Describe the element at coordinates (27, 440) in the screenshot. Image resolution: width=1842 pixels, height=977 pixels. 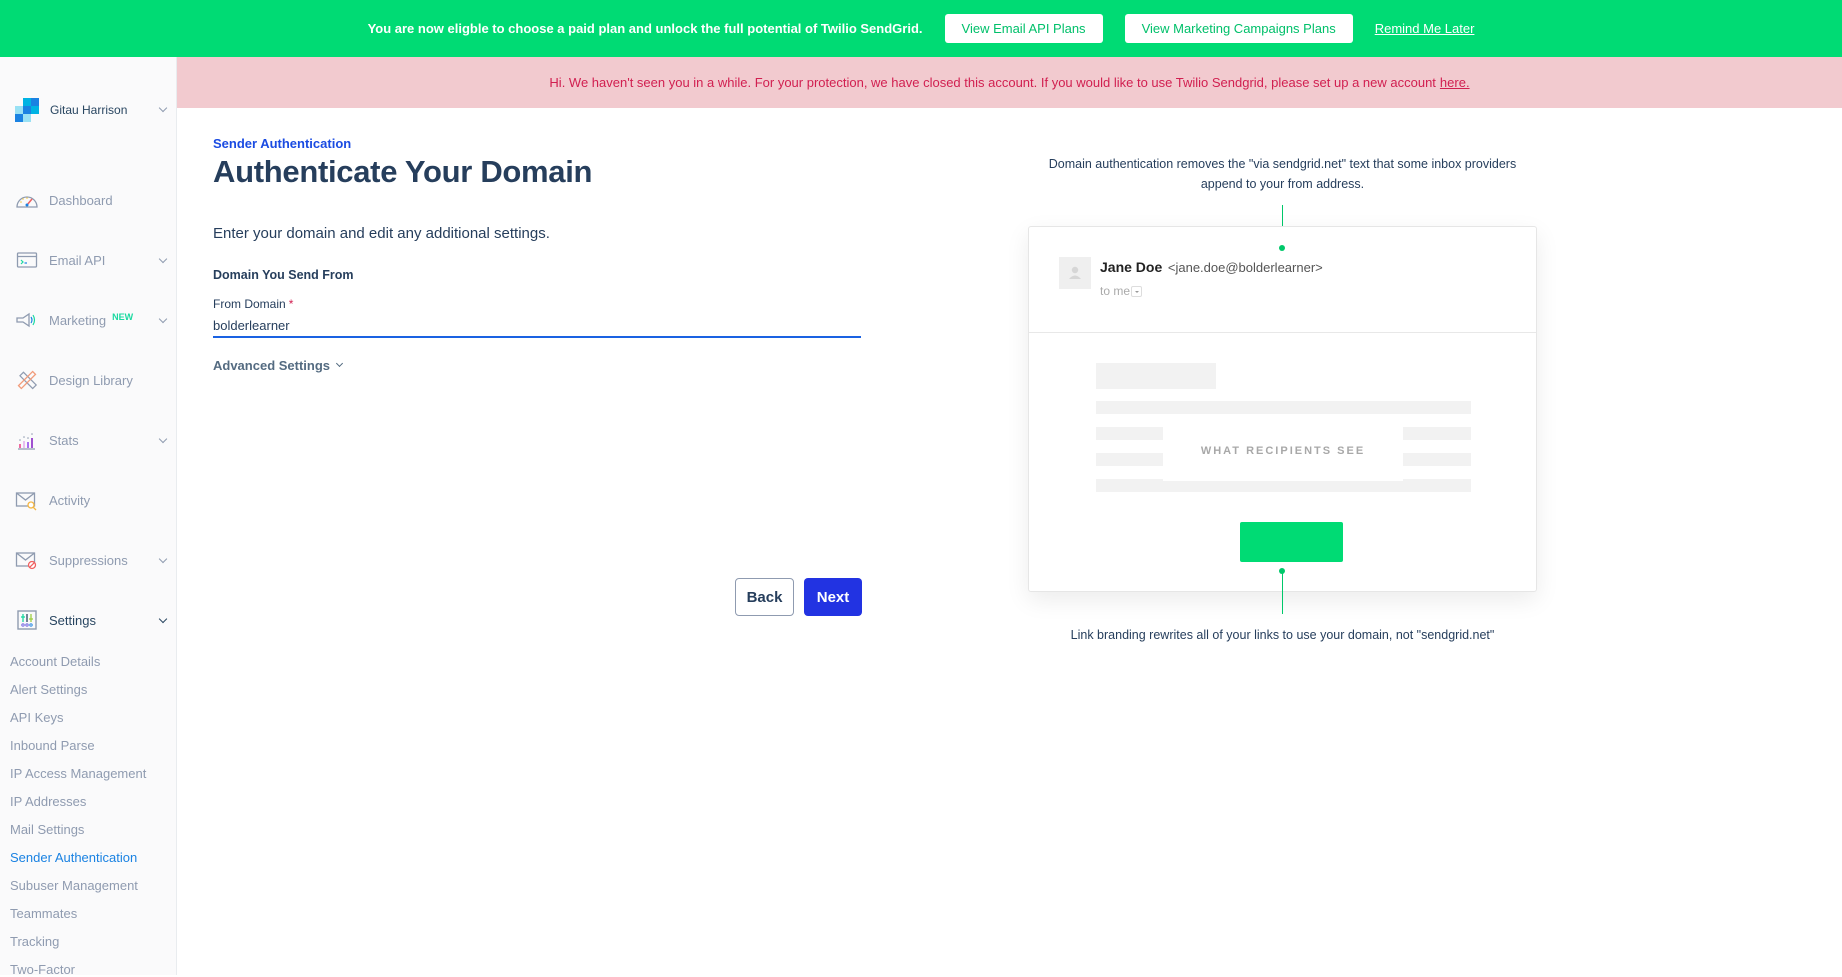
I see `bar-chart-icon` at that location.